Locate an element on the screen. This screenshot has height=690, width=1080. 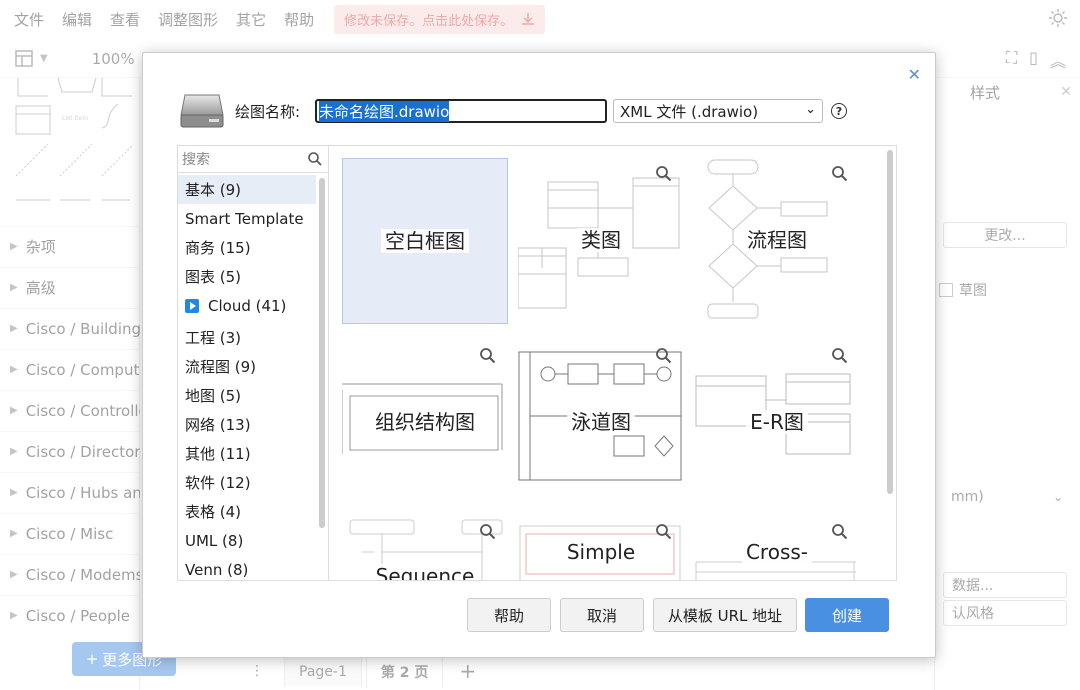
category-maps: 地图 (5) is located at coordinates (247, 395).